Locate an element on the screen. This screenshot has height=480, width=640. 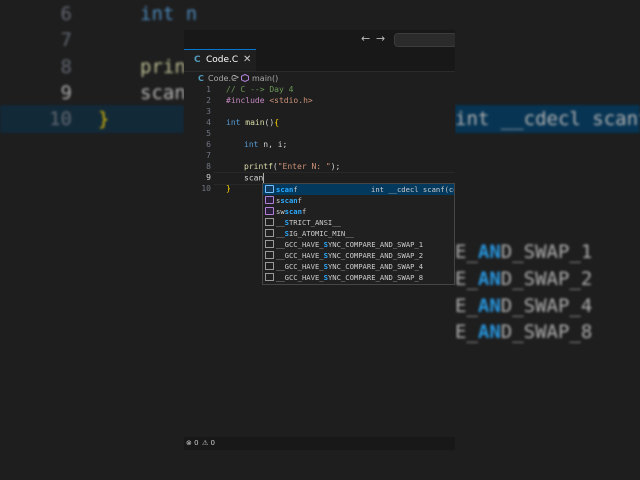
include-header: <stdio.h> is located at coordinates (288, 100).